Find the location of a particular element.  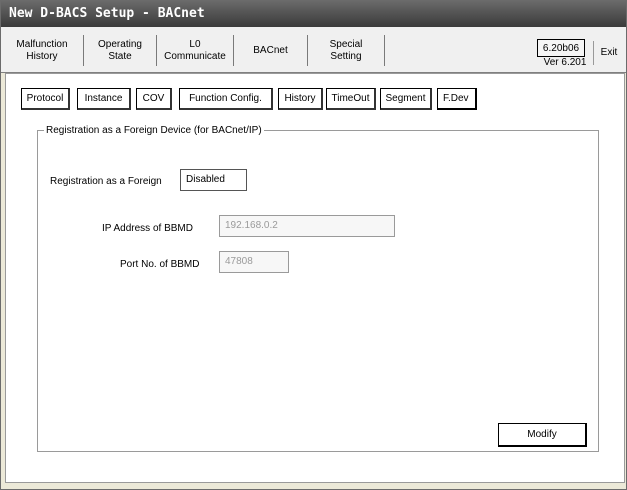

tab-cov: COV is located at coordinates (154, 99).